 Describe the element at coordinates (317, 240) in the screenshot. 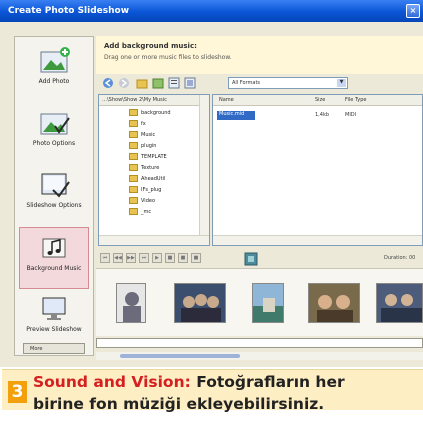

I see `file-list-horizontal-scrollbar` at that location.